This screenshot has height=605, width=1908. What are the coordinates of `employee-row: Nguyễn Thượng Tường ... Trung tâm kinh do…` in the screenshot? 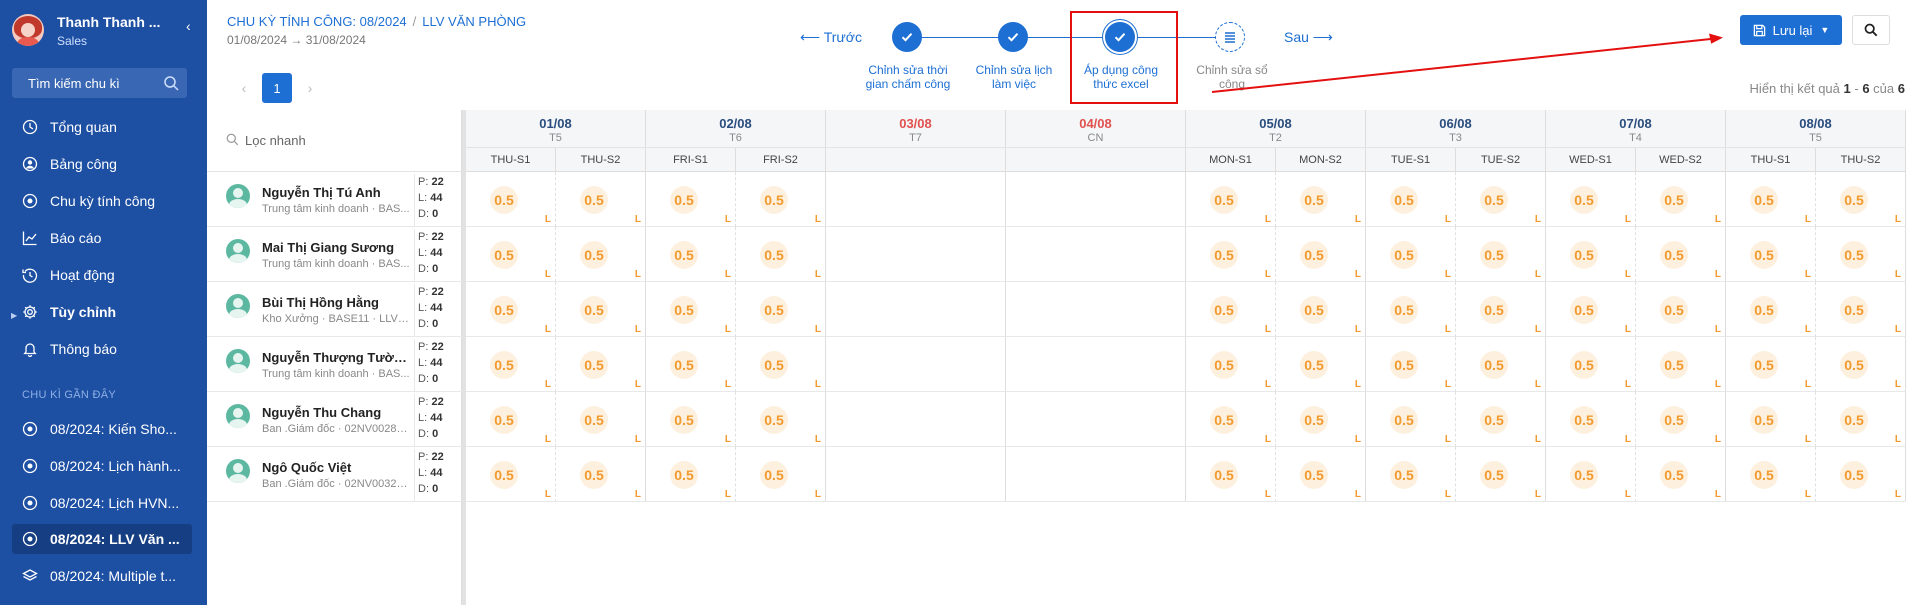 It's located at (334, 364).